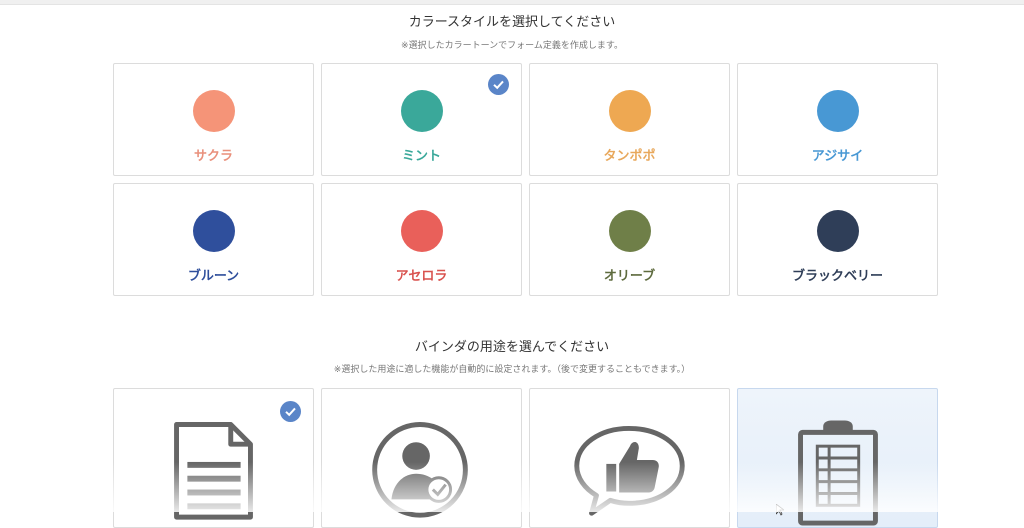  I want to click on color-option-label: アジサイ, so click(837, 156).